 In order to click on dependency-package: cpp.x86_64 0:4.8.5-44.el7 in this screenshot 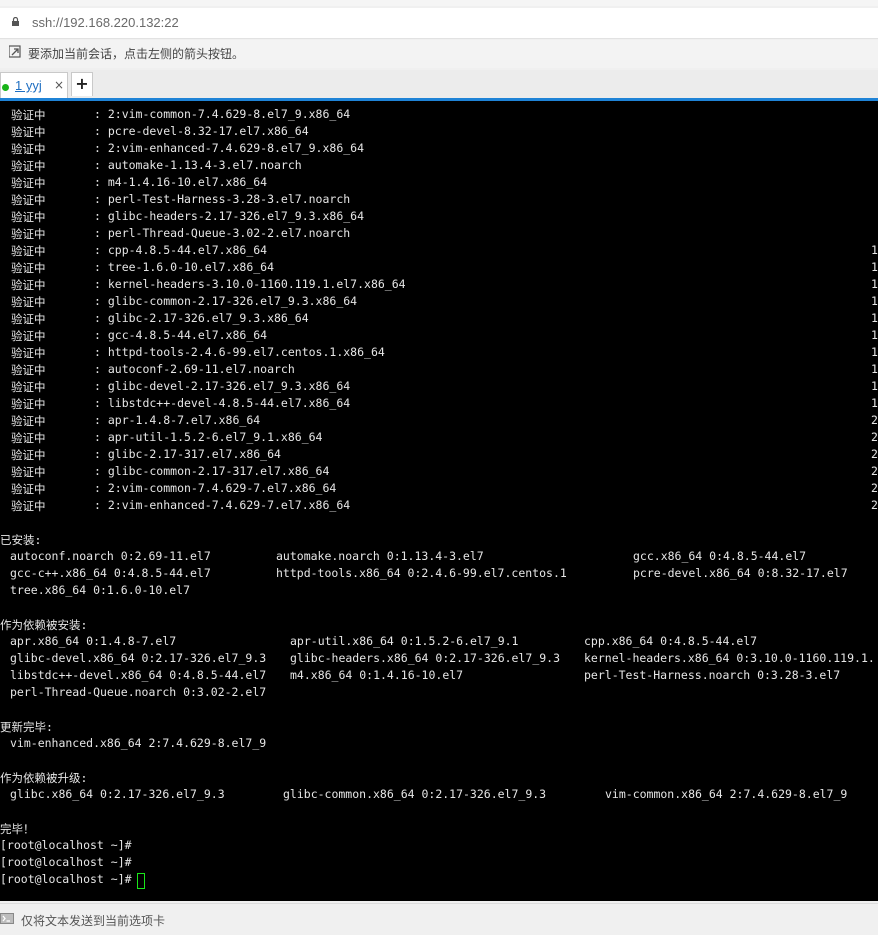, I will do `click(671, 641)`.